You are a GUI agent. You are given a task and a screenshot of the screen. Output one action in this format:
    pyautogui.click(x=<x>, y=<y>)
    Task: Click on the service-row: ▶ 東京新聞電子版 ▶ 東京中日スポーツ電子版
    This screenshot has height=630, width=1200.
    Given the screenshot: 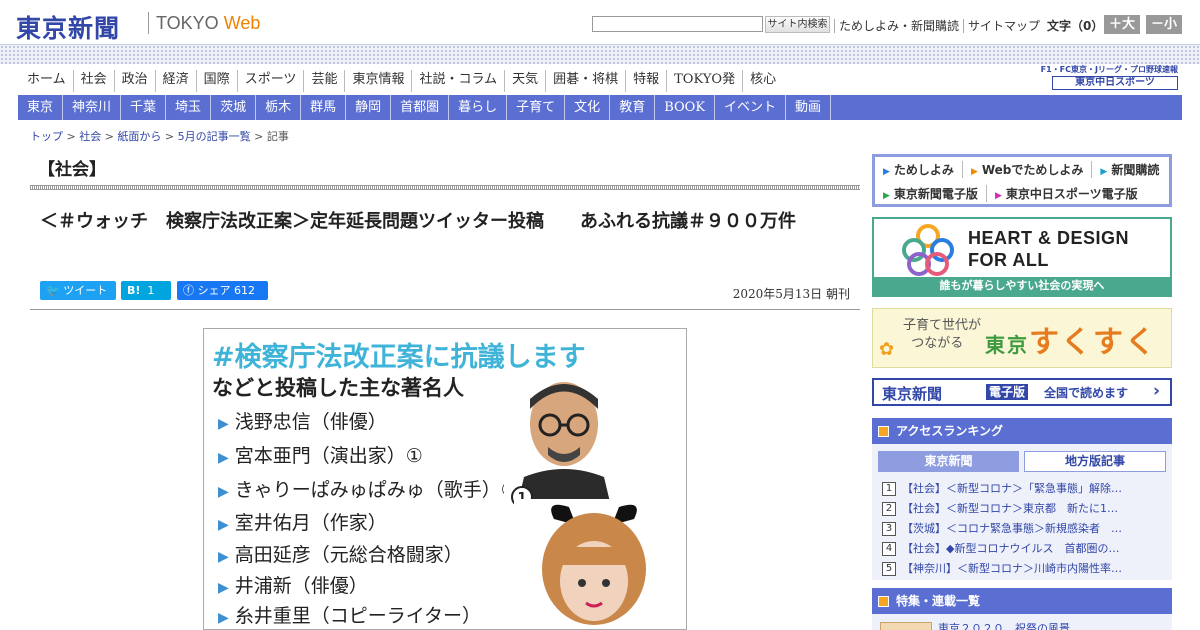 What is the action you would take?
    pyautogui.click(x=1013, y=193)
    